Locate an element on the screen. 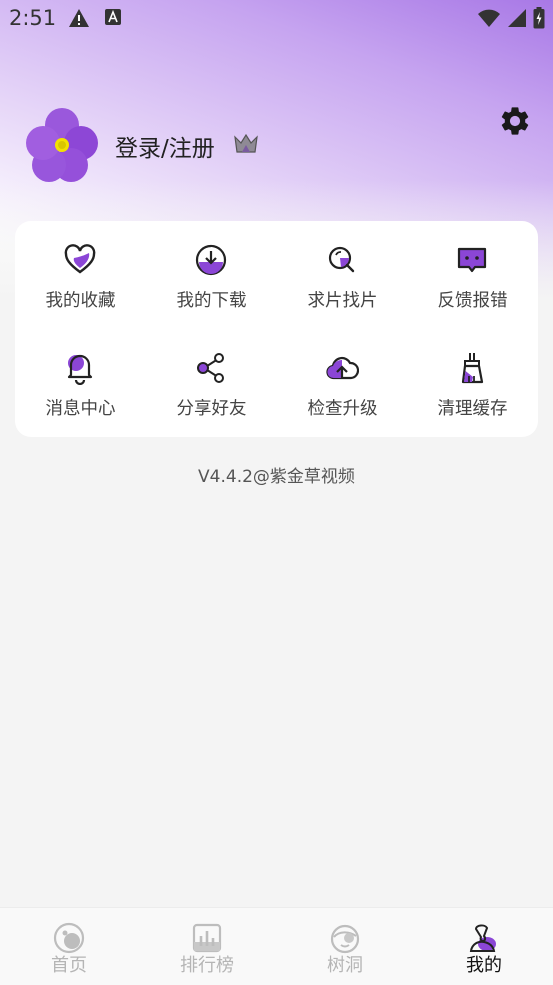  cloud-upload-icon is located at coordinates (342, 368).